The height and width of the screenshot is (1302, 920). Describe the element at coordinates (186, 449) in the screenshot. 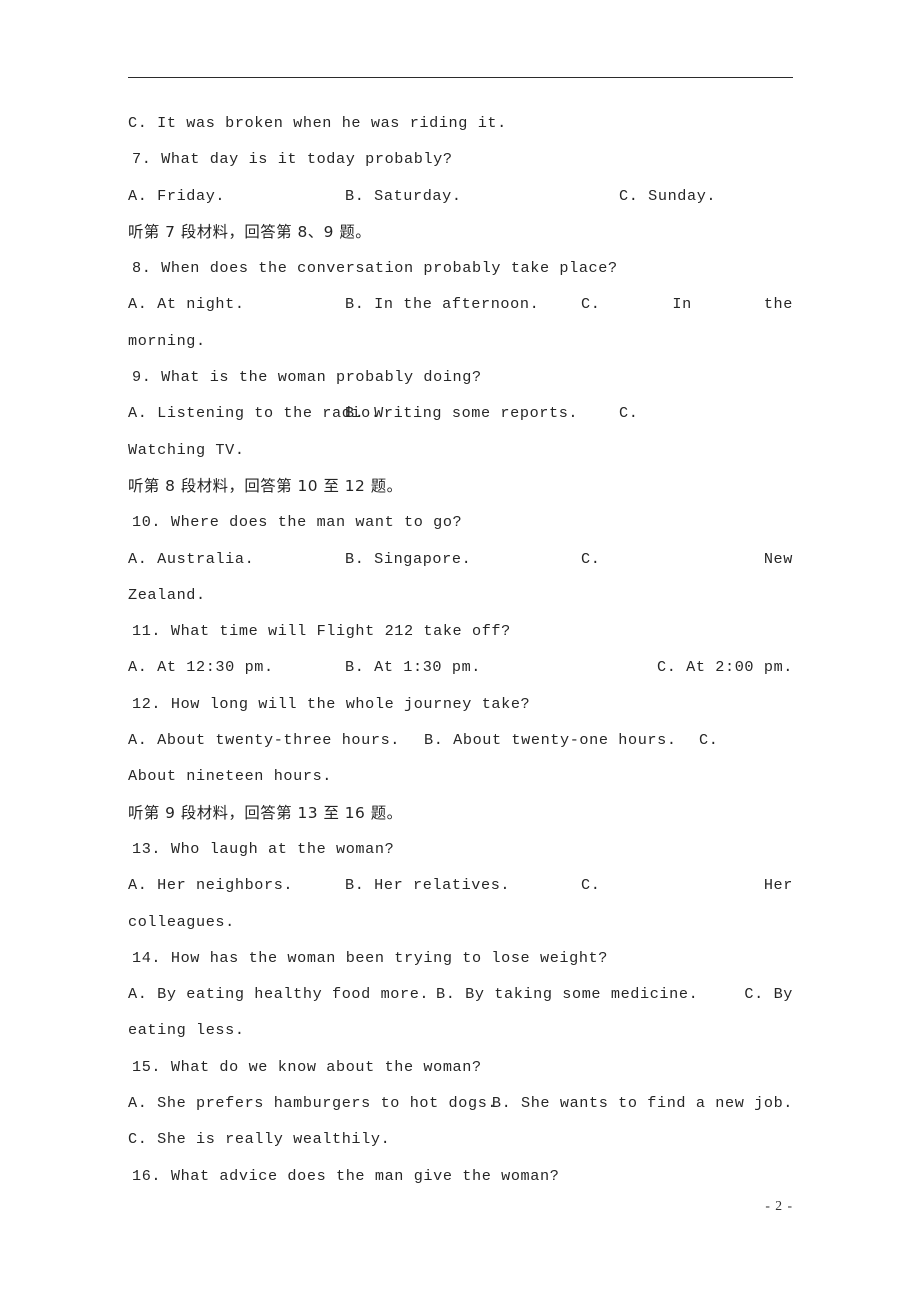

I see `options-q9-continuation: Watching TV.` at that location.